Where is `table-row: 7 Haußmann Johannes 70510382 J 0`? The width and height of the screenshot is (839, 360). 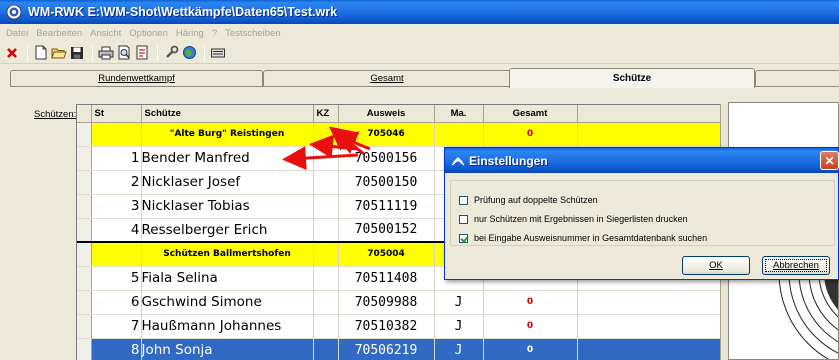 table-row: 7 Haußmann Johannes 70510382 J 0 is located at coordinates (398, 326).